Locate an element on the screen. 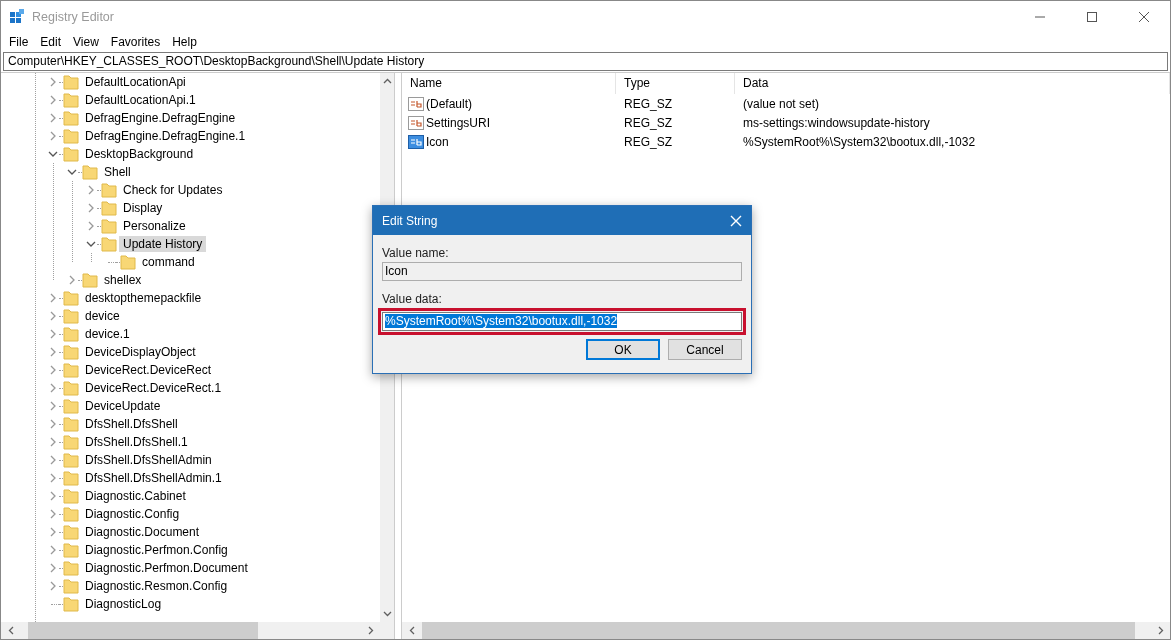 This screenshot has height=640, width=1171. field-label: Value name: is located at coordinates (416, 253).